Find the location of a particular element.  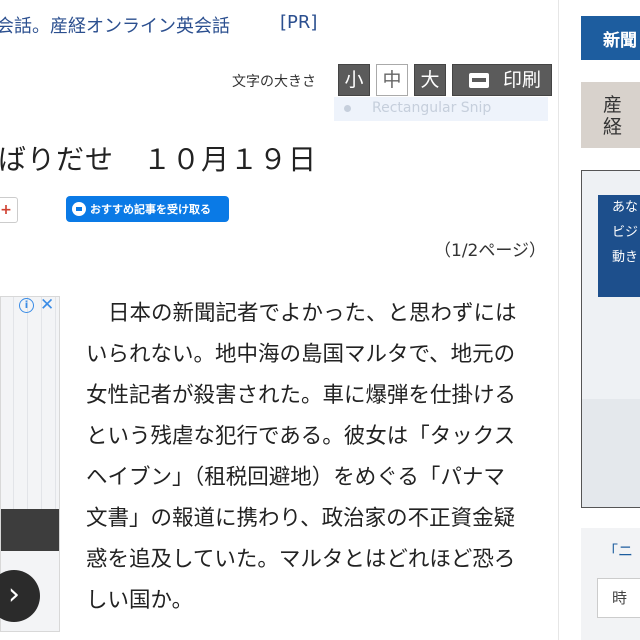

body-line: 日本の新聞記者でよかった、と思わずには is located at coordinates (312, 313).